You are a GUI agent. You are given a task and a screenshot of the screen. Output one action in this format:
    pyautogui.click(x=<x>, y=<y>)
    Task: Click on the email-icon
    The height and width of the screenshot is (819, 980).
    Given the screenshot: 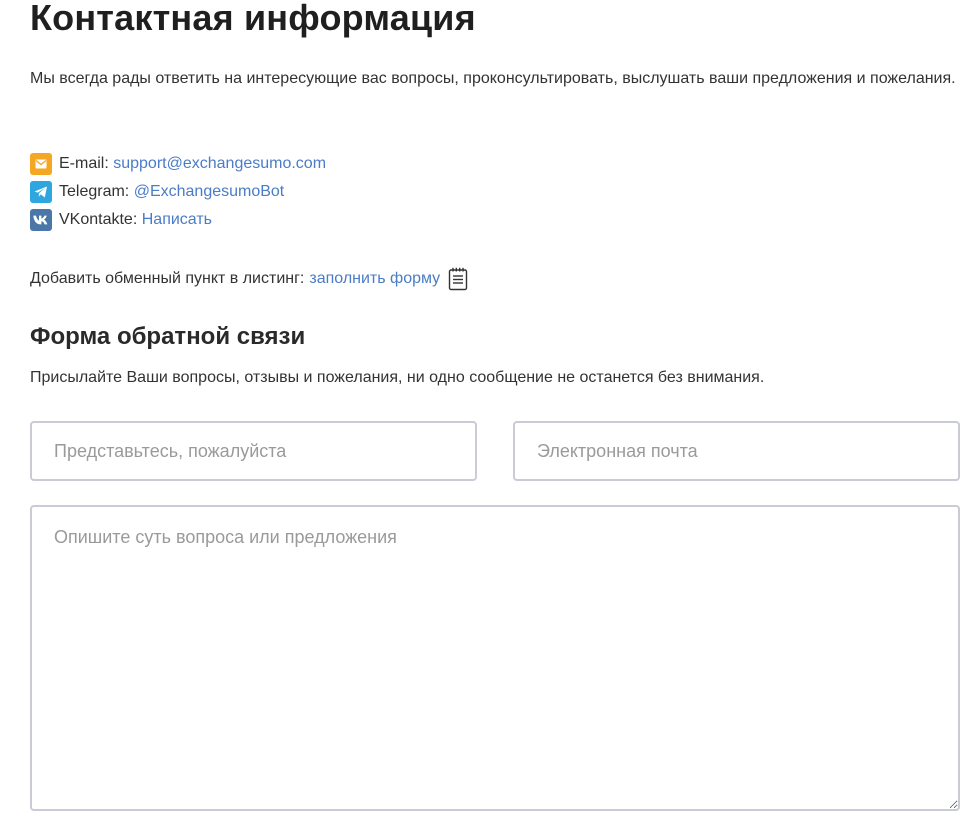 What is the action you would take?
    pyautogui.click(x=41, y=164)
    